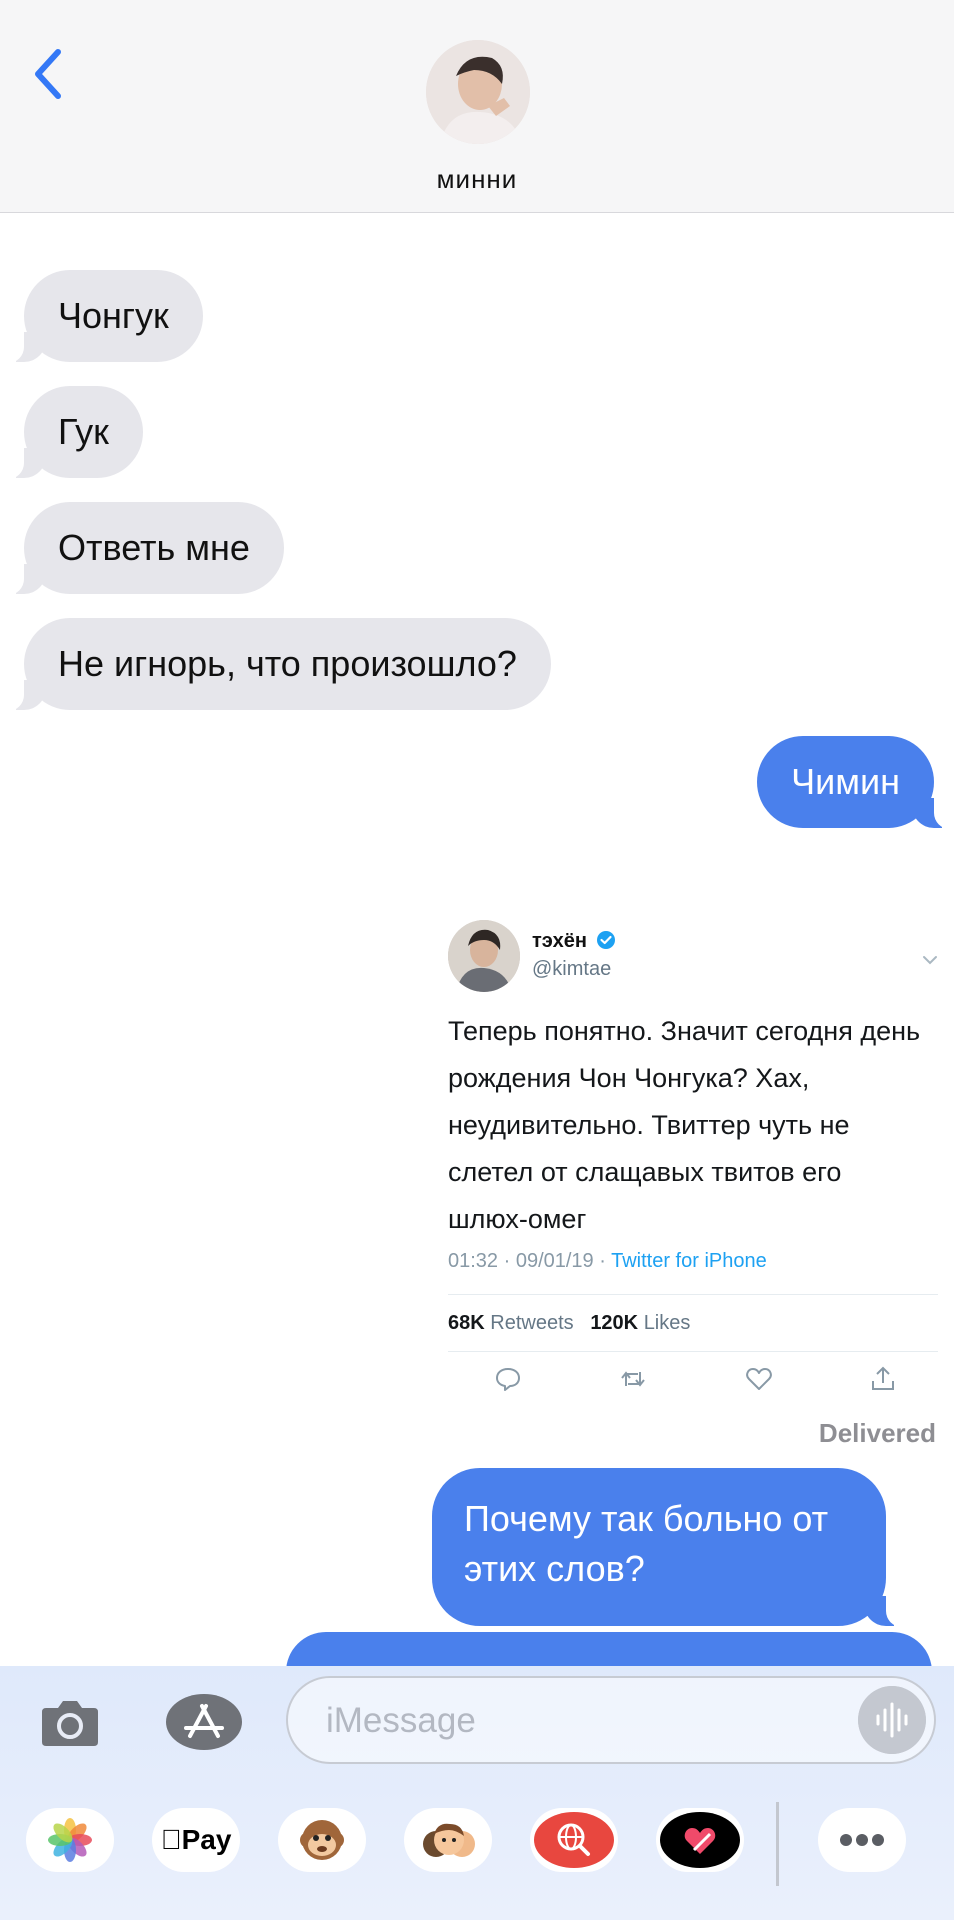 Image resolution: width=954 pixels, height=1920 pixels. I want to click on message-input-field, so click(611, 1720).